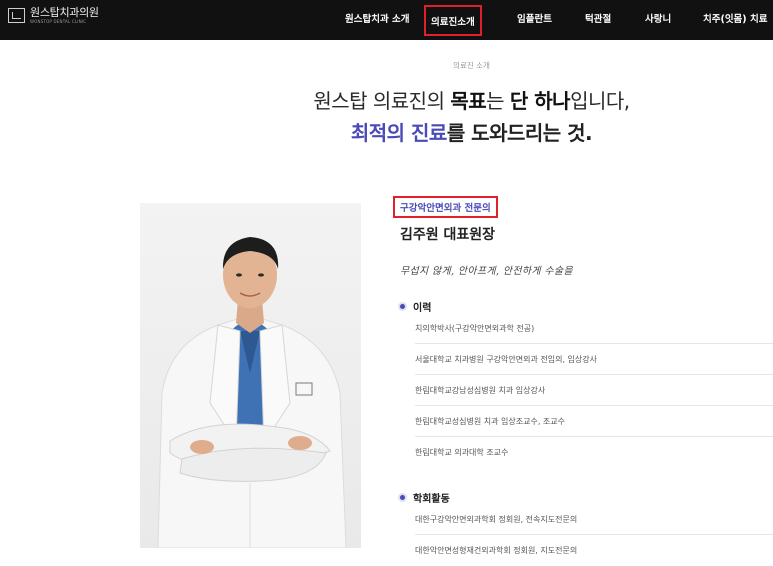 The image size is (773, 566). I want to click on clinic-logo: 원스탑치과의원 WONSTOP DENTAL CLINIC, so click(53, 15).